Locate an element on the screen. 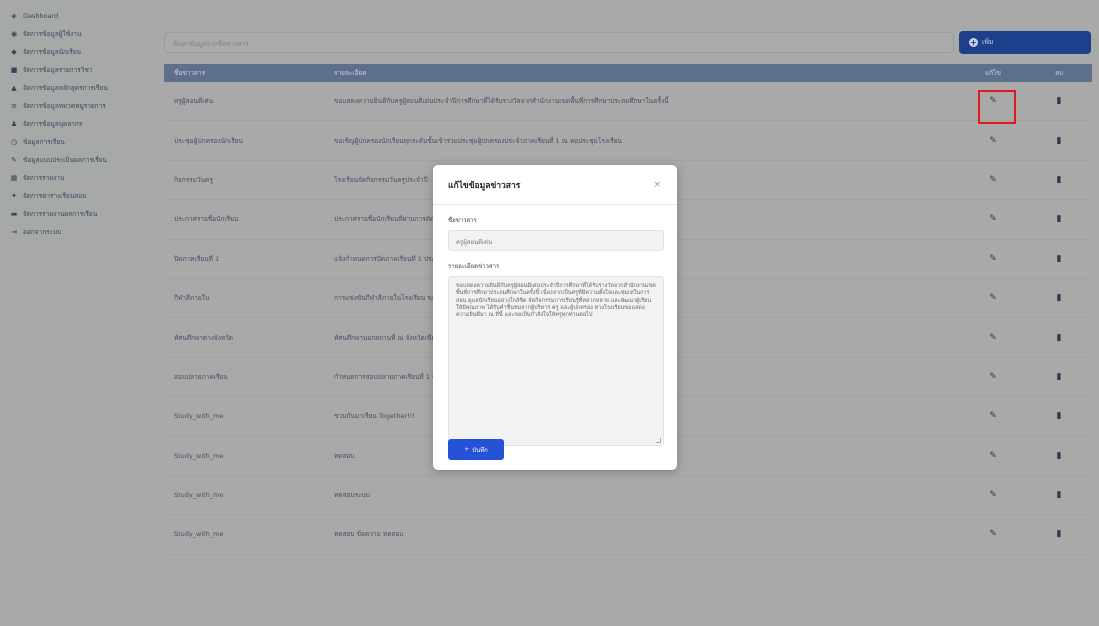  sidebar-item: ✦ จัดการตารางเรียนสอบ is located at coordinates (76, 195).